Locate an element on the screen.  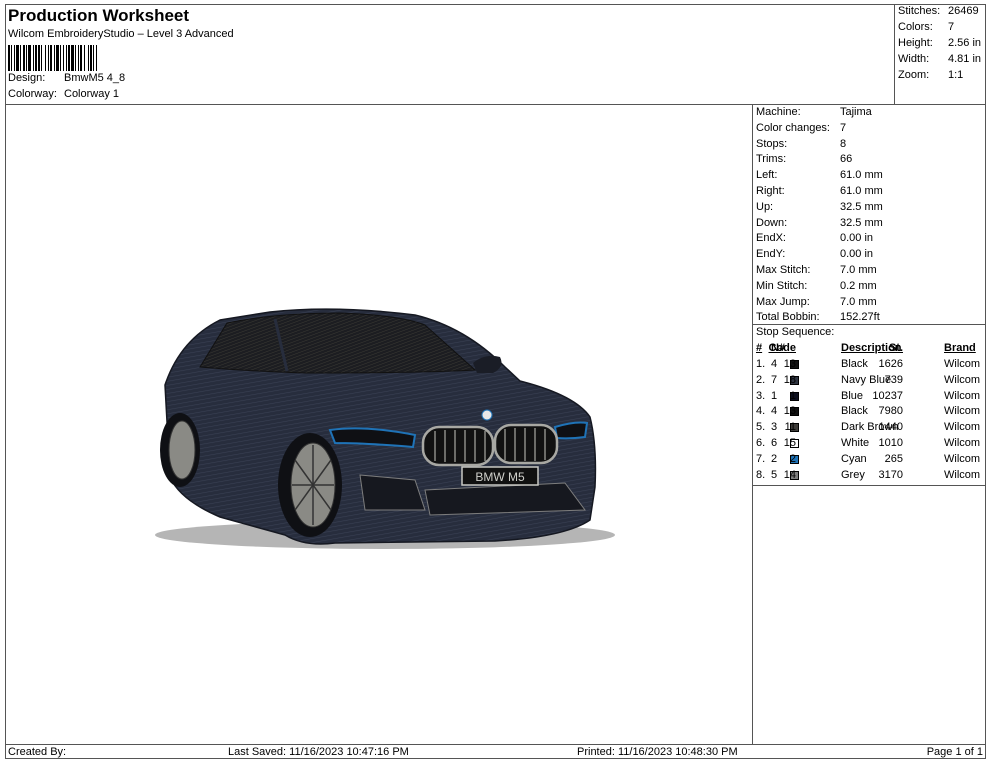
machine-value: 66 is located at coordinates (846, 159).